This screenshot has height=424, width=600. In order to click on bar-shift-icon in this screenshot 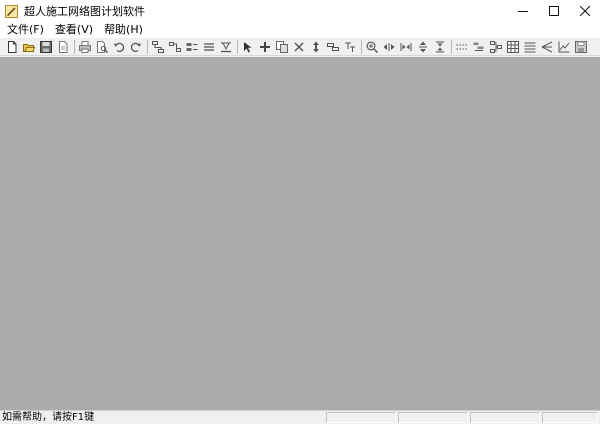, I will do `click(333, 46)`.